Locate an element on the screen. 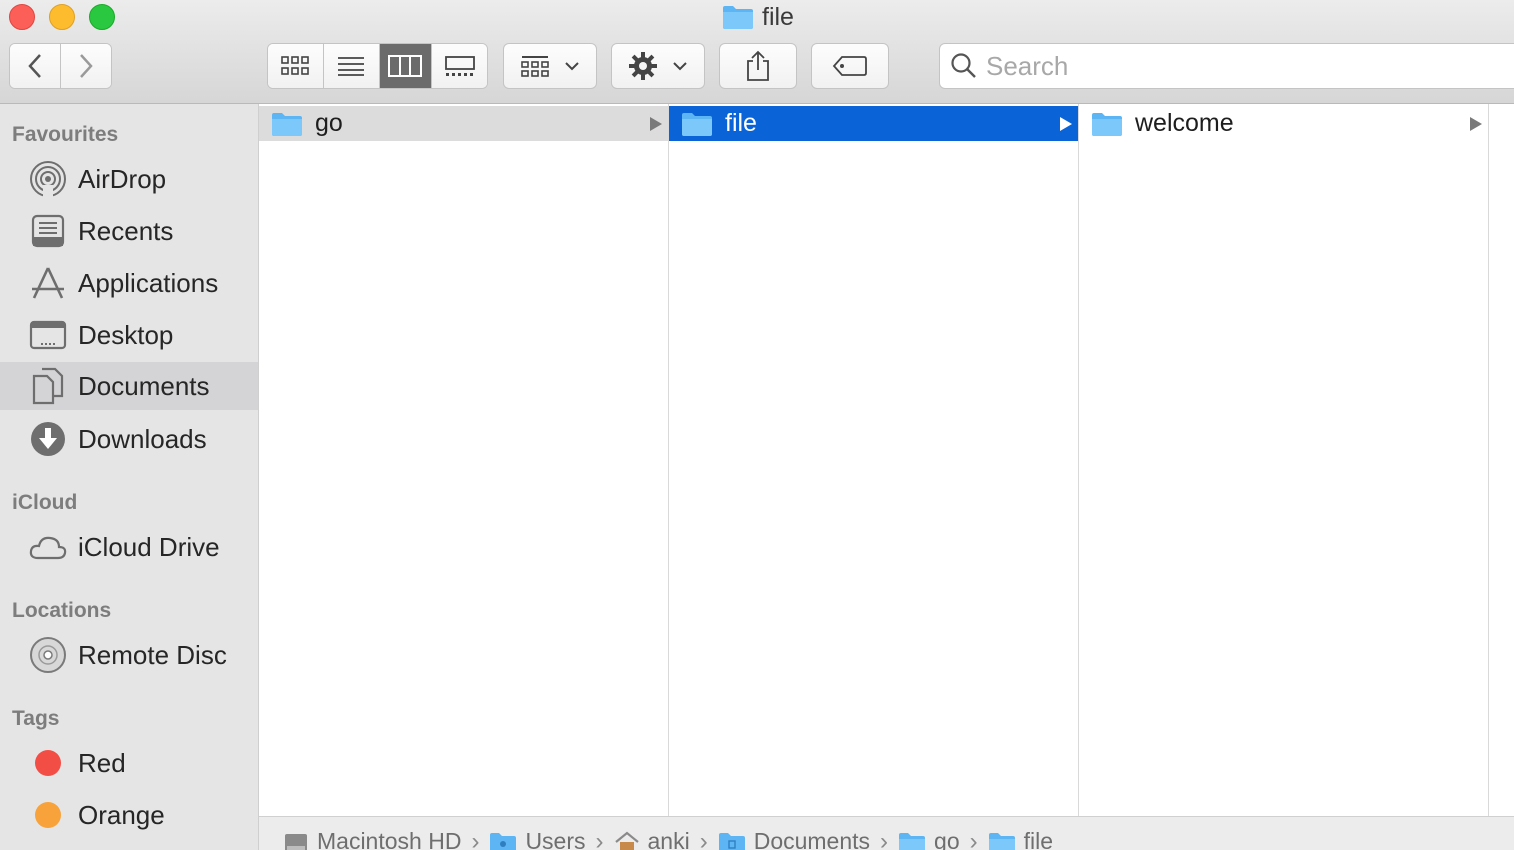 The height and width of the screenshot is (850, 1514). sidebar-heading-locations: Locations is located at coordinates (62, 610).